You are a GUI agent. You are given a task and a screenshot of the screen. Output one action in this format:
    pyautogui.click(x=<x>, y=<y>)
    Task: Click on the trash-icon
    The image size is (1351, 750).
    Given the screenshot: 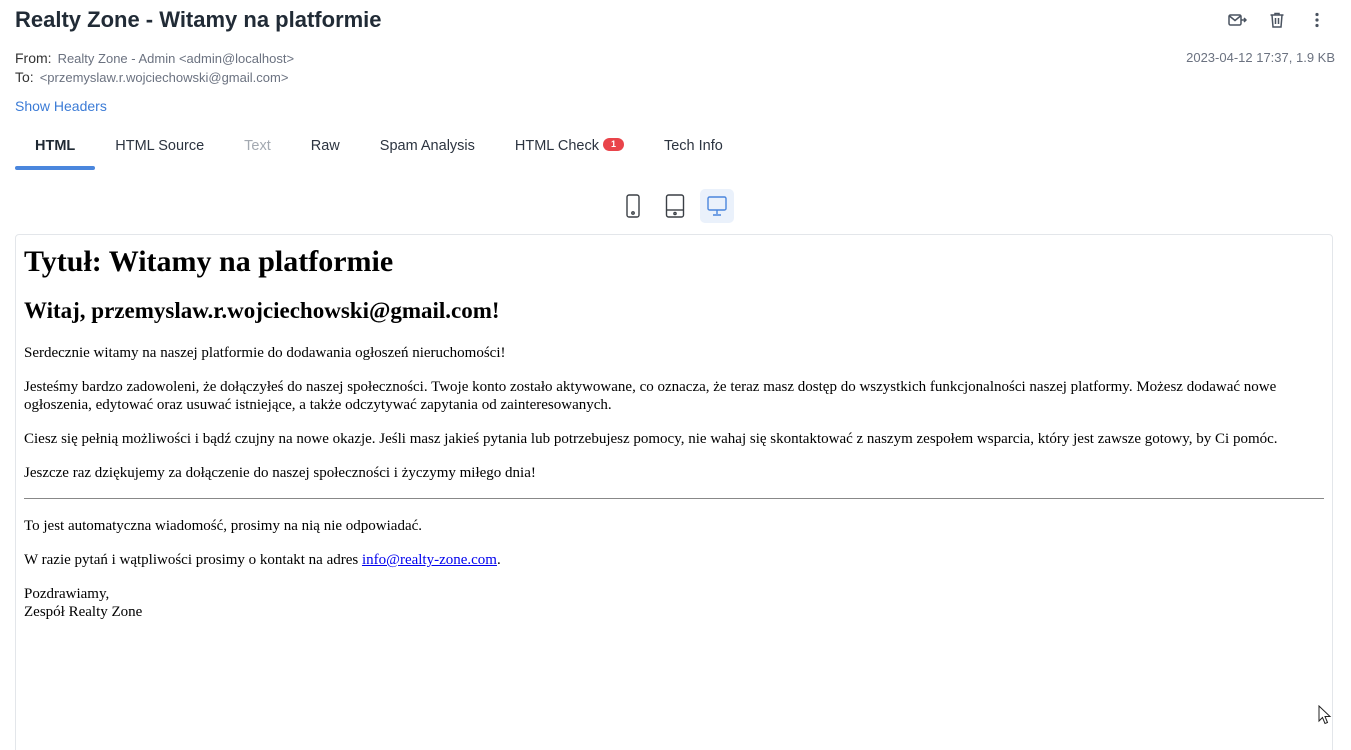 What is the action you would take?
    pyautogui.click(x=1277, y=20)
    